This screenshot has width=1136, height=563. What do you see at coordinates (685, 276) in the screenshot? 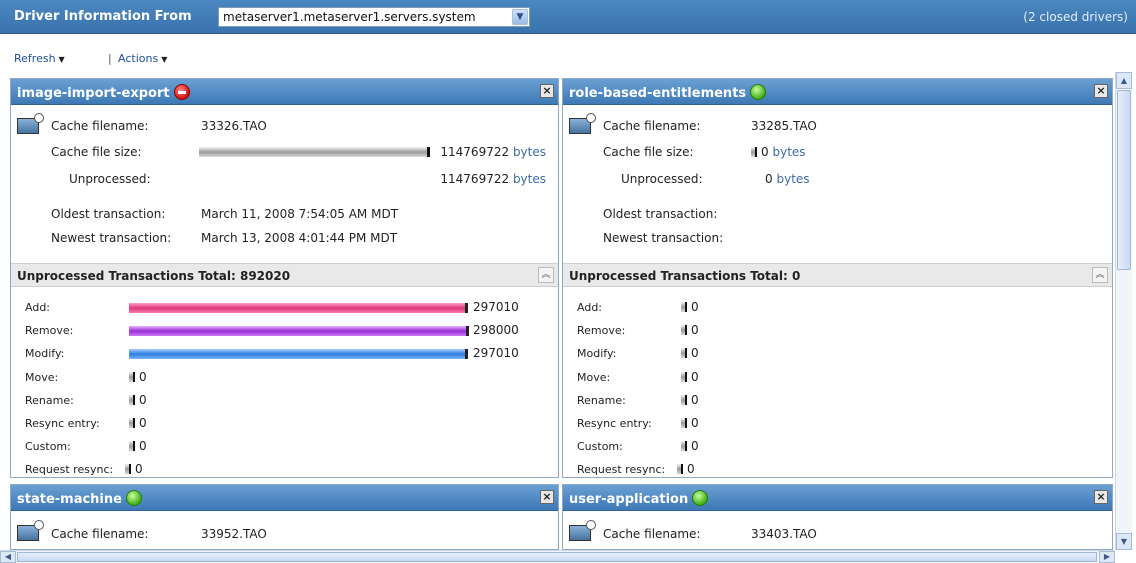
I see `unprocessed-total: Unprocessed Transactions Total: 0` at bounding box center [685, 276].